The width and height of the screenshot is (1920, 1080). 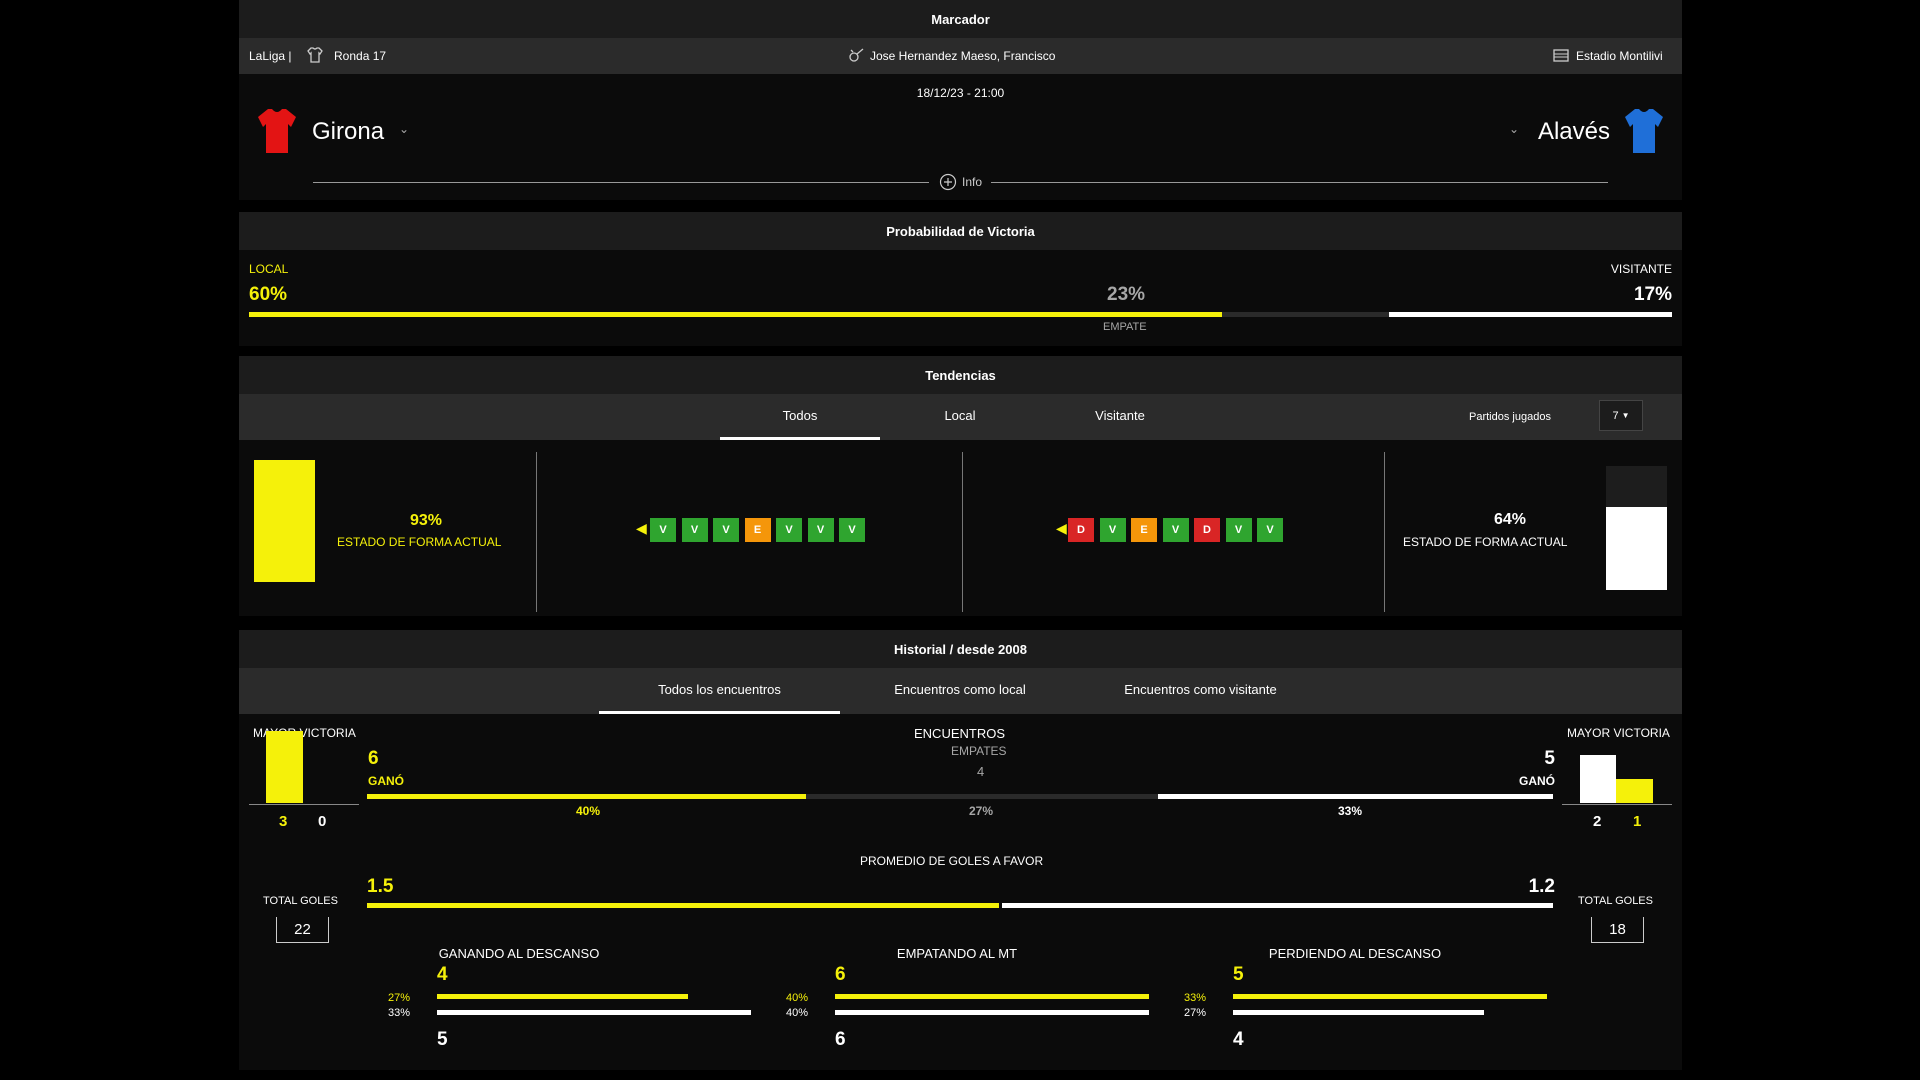 I want to click on trends-title: Tendencias, so click(x=960, y=375).